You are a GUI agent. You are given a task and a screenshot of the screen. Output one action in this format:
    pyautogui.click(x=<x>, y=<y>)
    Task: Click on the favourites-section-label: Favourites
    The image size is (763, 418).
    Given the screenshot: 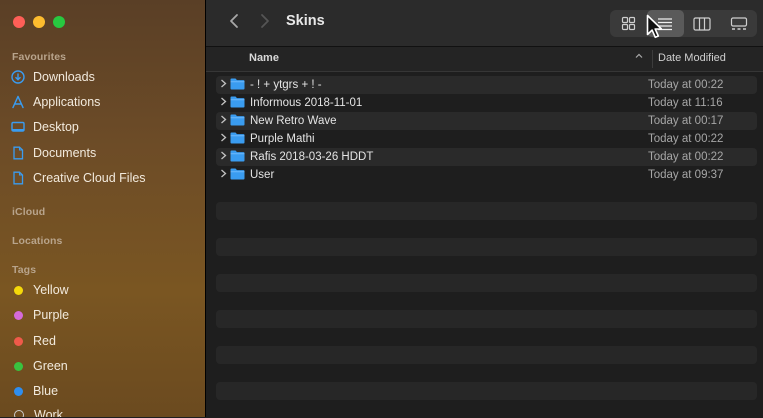 What is the action you would take?
    pyautogui.click(x=39, y=57)
    